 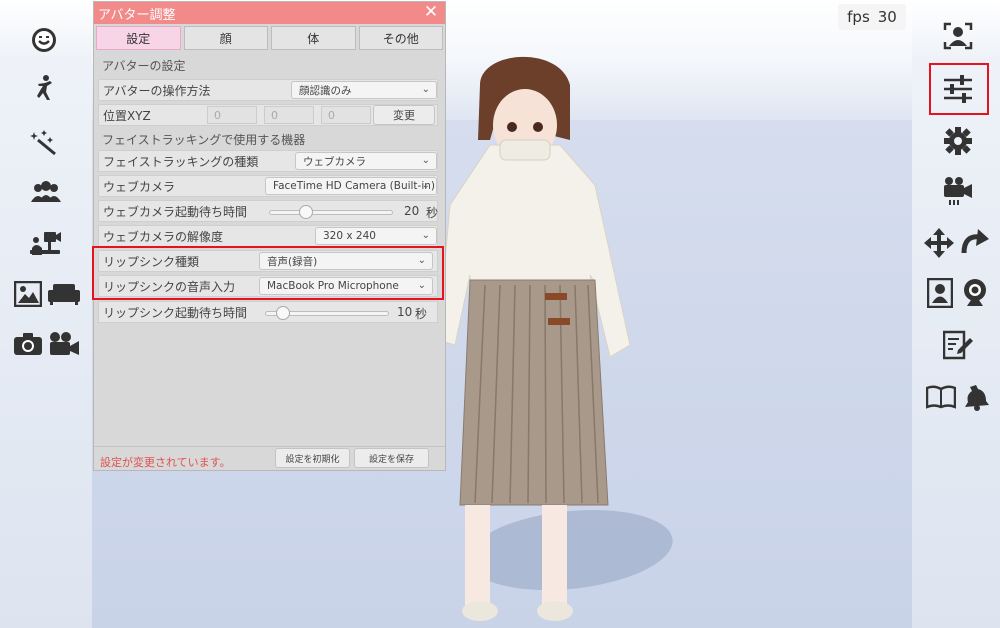 What do you see at coordinates (232, 115) in the screenshot?
I see `position-x-input: 0` at bounding box center [232, 115].